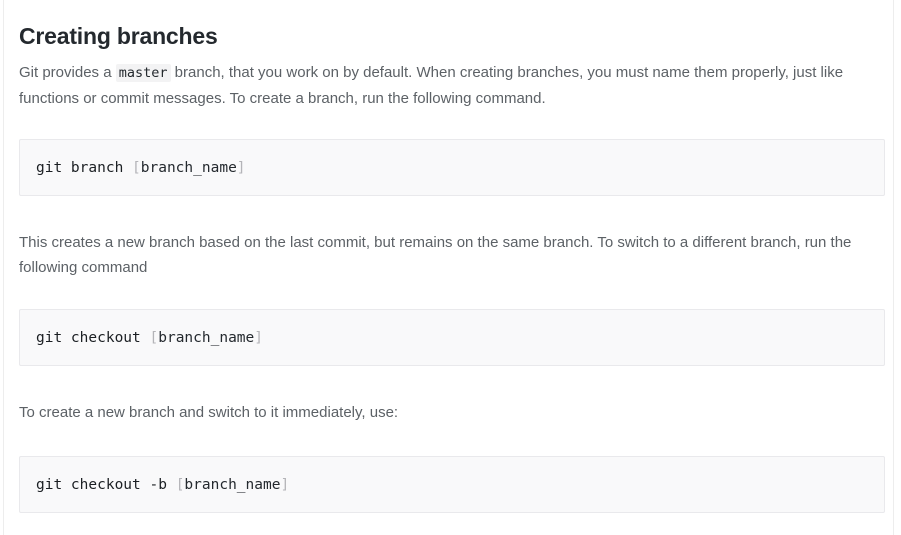 The image size is (901, 535). I want to click on code-command: git branch, so click(84, 167).